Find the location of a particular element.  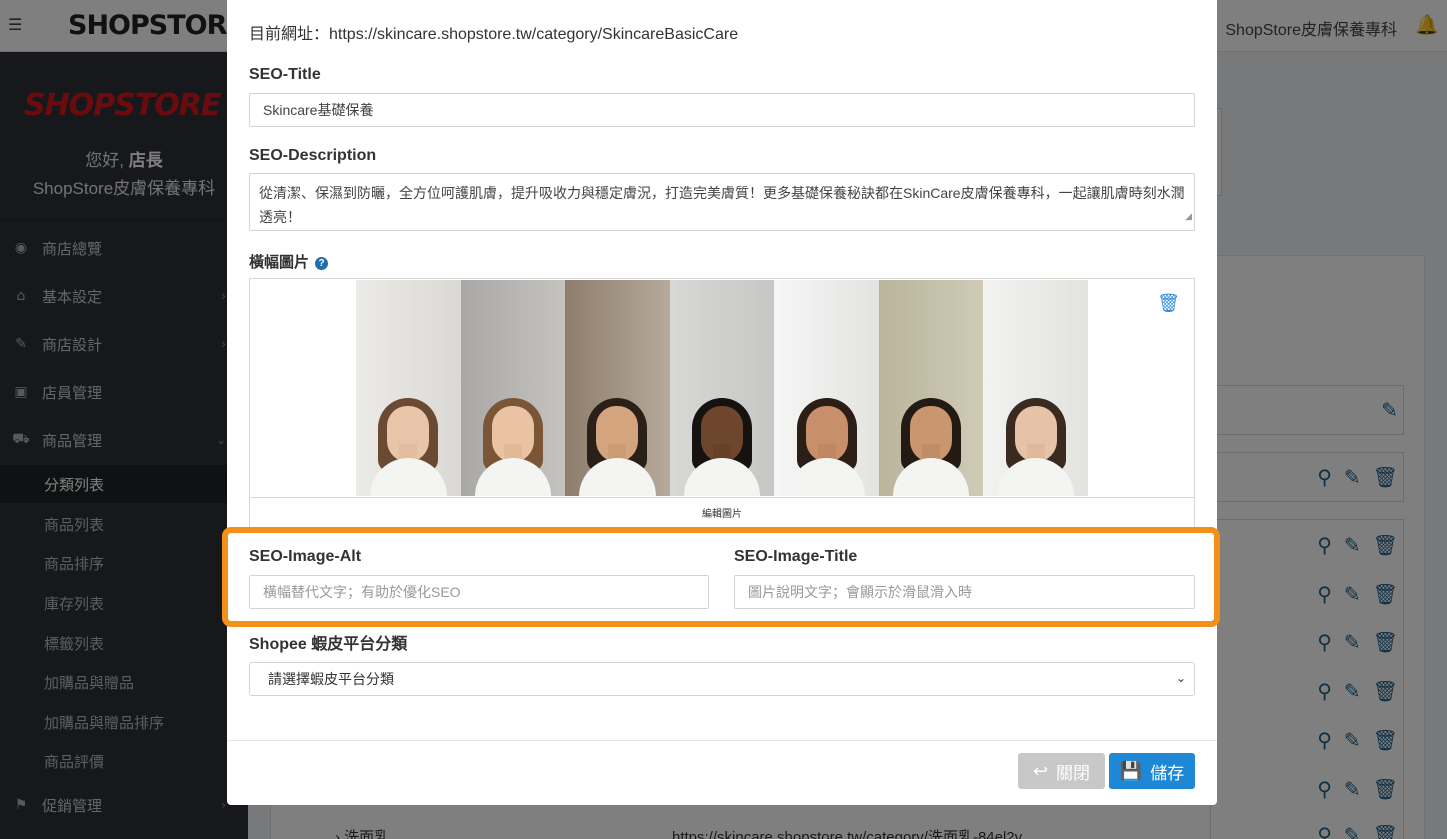

close-button: ↩ 關閉 is located at coordinates (1061, 771).